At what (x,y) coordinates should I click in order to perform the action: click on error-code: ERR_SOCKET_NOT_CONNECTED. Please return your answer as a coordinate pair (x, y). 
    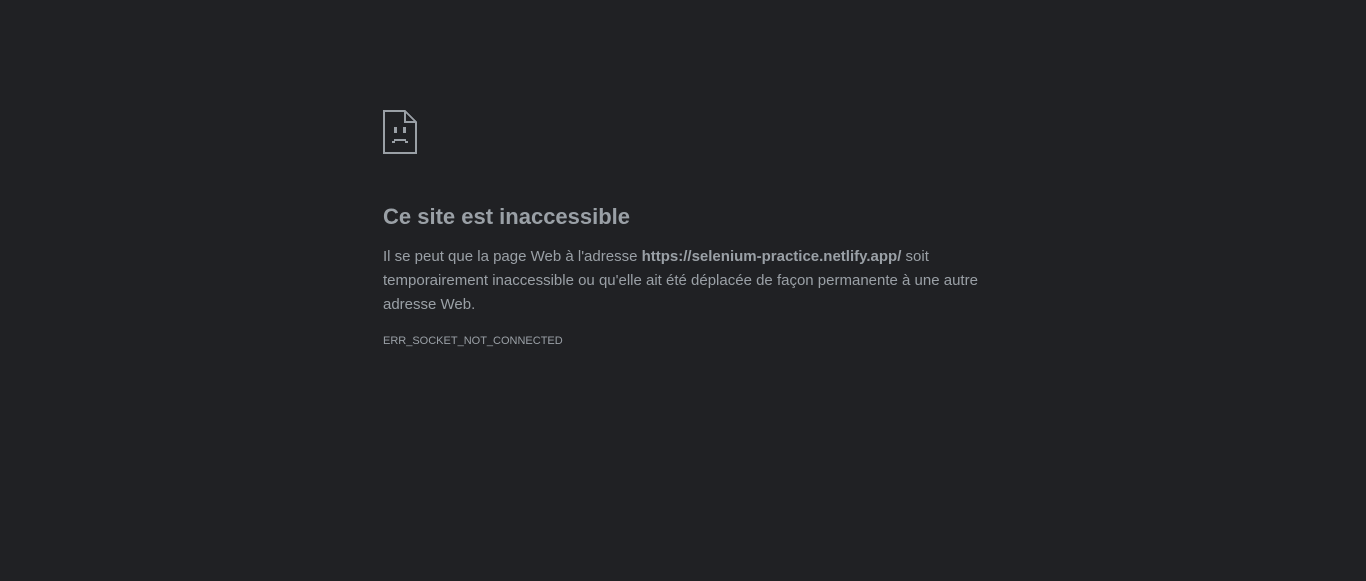
    Looking at the image, I should click on (473, 341).